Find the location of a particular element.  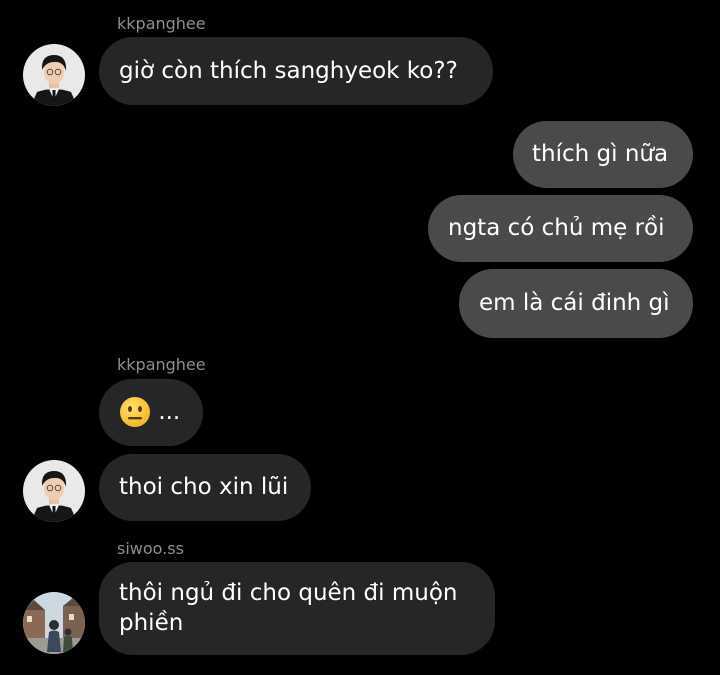

message-text: em là cái đinh gì is located at coordinates (574, 303).